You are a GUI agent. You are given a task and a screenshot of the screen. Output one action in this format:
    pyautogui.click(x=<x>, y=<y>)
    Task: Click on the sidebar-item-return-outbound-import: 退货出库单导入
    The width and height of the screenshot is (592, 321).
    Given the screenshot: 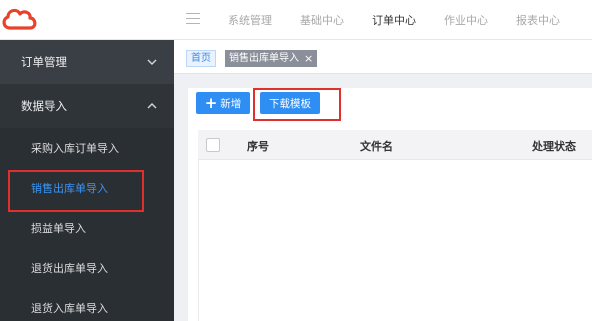 What is the action you would take?
    pyautogui.click(x=87, y=268)
    